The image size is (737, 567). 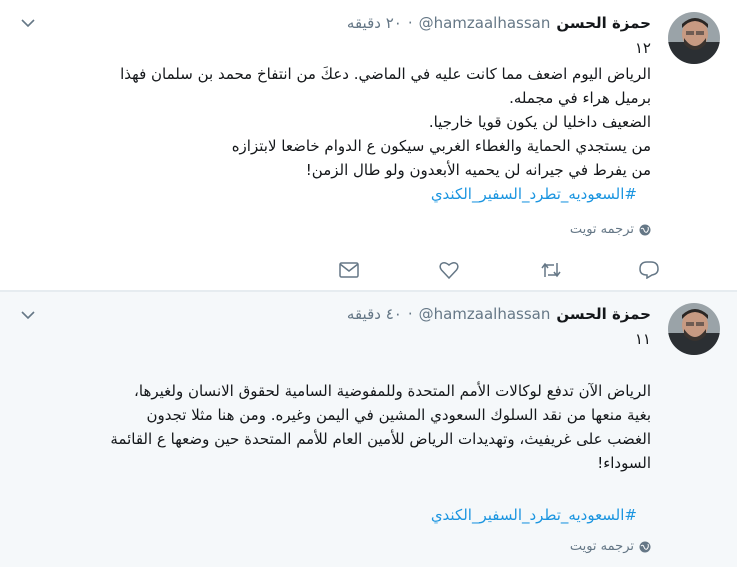 I want to click on tweet-header: حمزة الحسن @hamzaalhassan · ٤٠ دقيقه, so click(x=499, y=314).